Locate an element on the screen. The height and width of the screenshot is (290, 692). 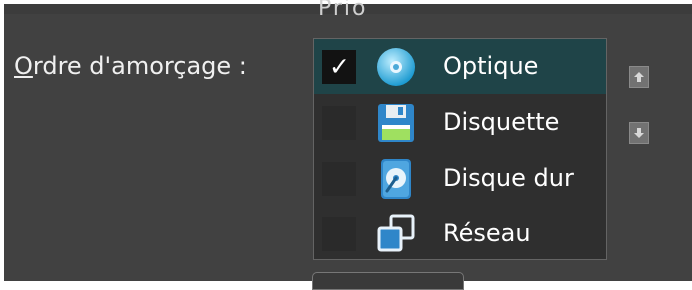
top-strip: Prio is located at coordinates (348, 10).